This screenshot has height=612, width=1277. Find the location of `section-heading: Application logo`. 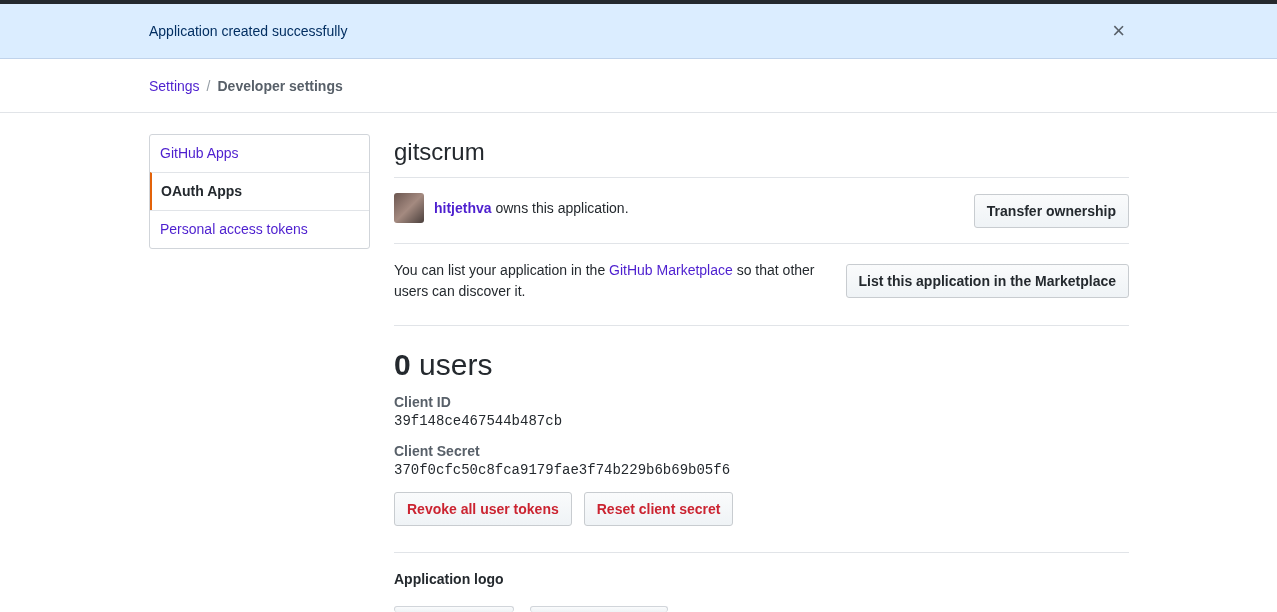

section-heading: Application logo is located at coordinates (449, 579).